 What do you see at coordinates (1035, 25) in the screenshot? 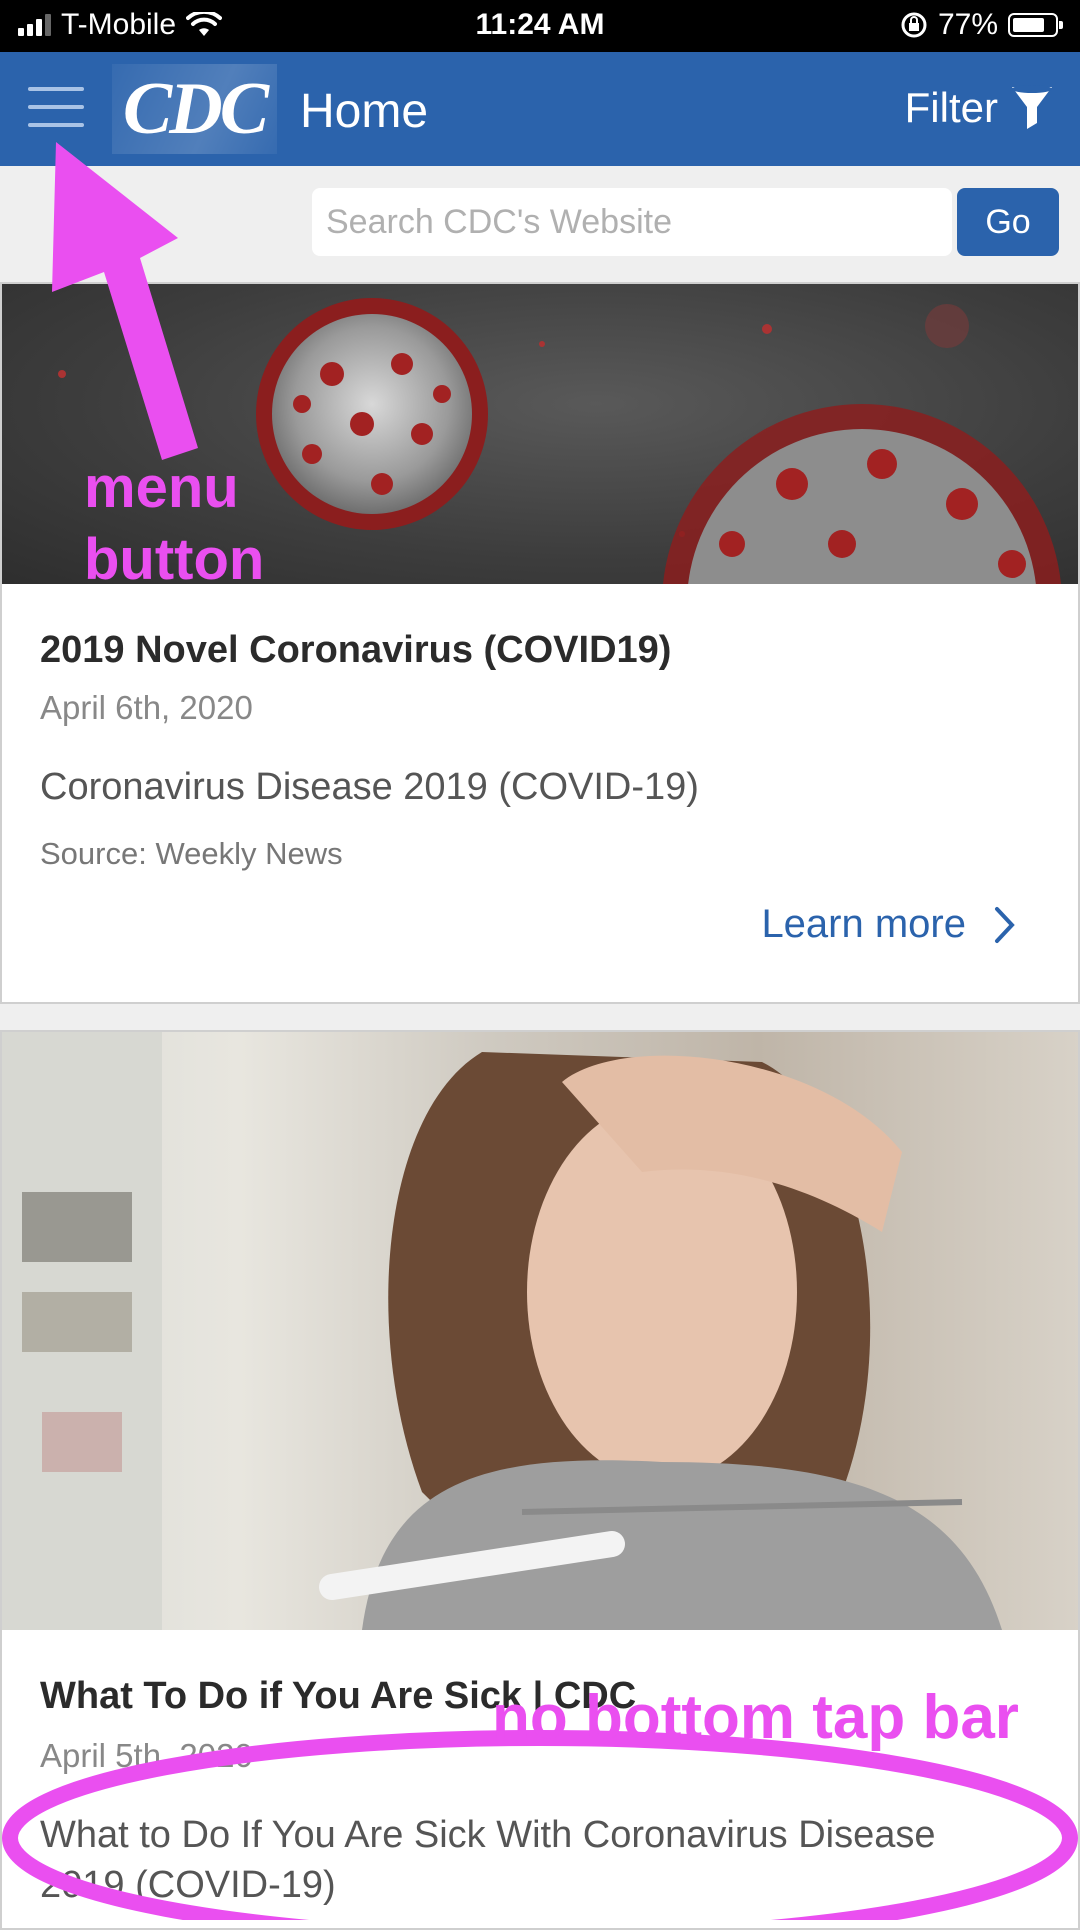
I see `battery-icon` at bounding box center [1035, 25].